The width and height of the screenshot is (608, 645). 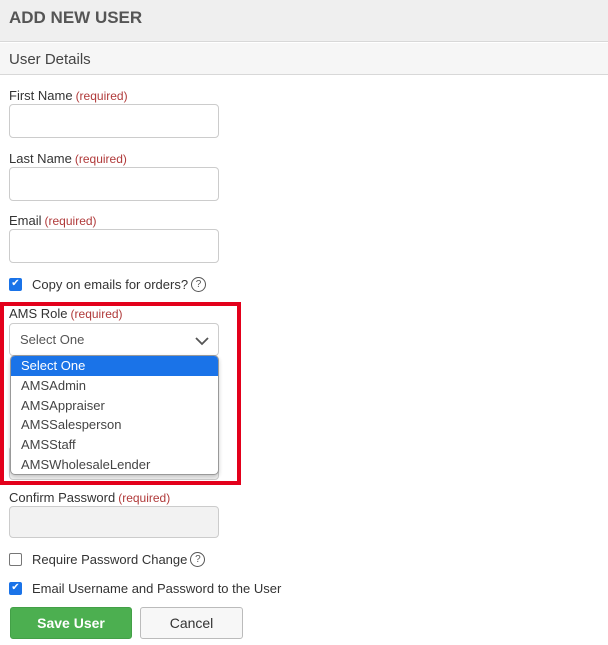 What do you see at coordinates (66, 313) in the screenshot?
I see `ams-role-label: AMS Role (required)` at bounding box center [66, 313].